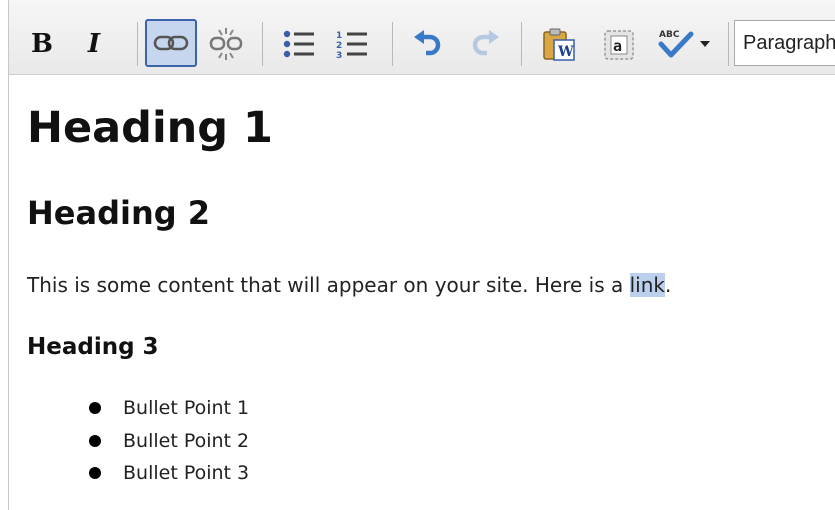 The image size is (835, 510). I want to click on heading-3: Heading 3, so click(93, 347).